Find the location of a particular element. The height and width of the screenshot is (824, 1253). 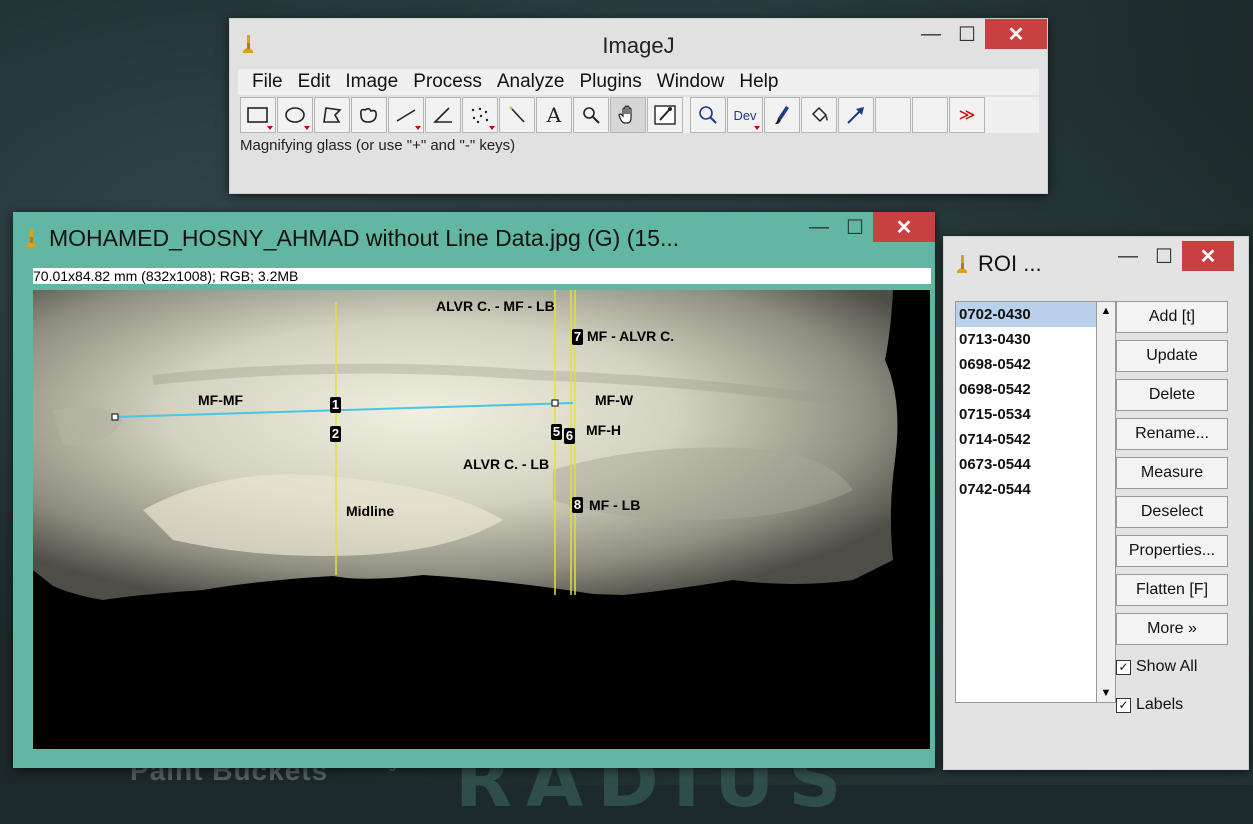

labels-checkbox: ✓ Labels is located at coordinates (1172, 705).